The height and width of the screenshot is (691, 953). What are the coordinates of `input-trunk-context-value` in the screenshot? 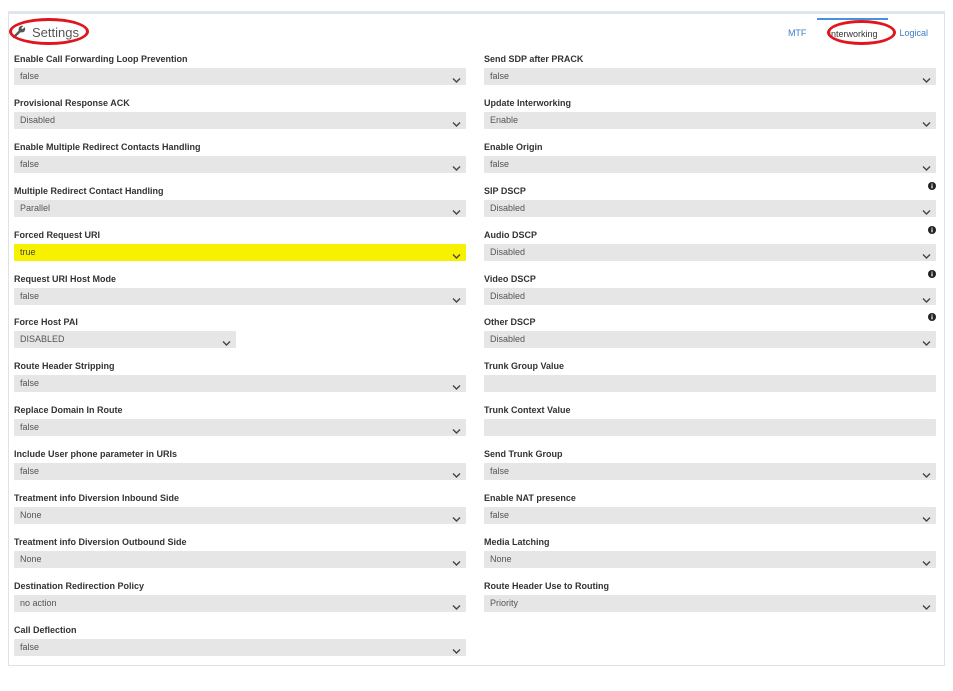 It's located at (710, 428).